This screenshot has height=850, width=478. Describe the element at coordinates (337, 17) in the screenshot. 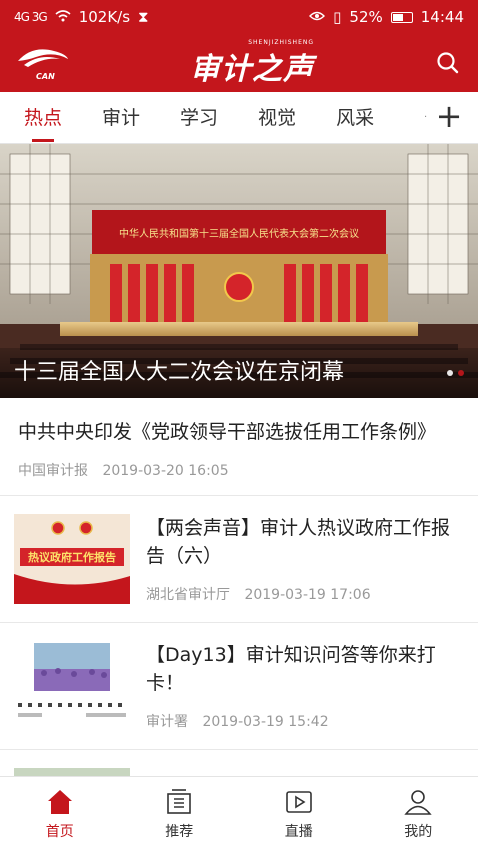

I see `vibrate-icon: ▯` at that location.